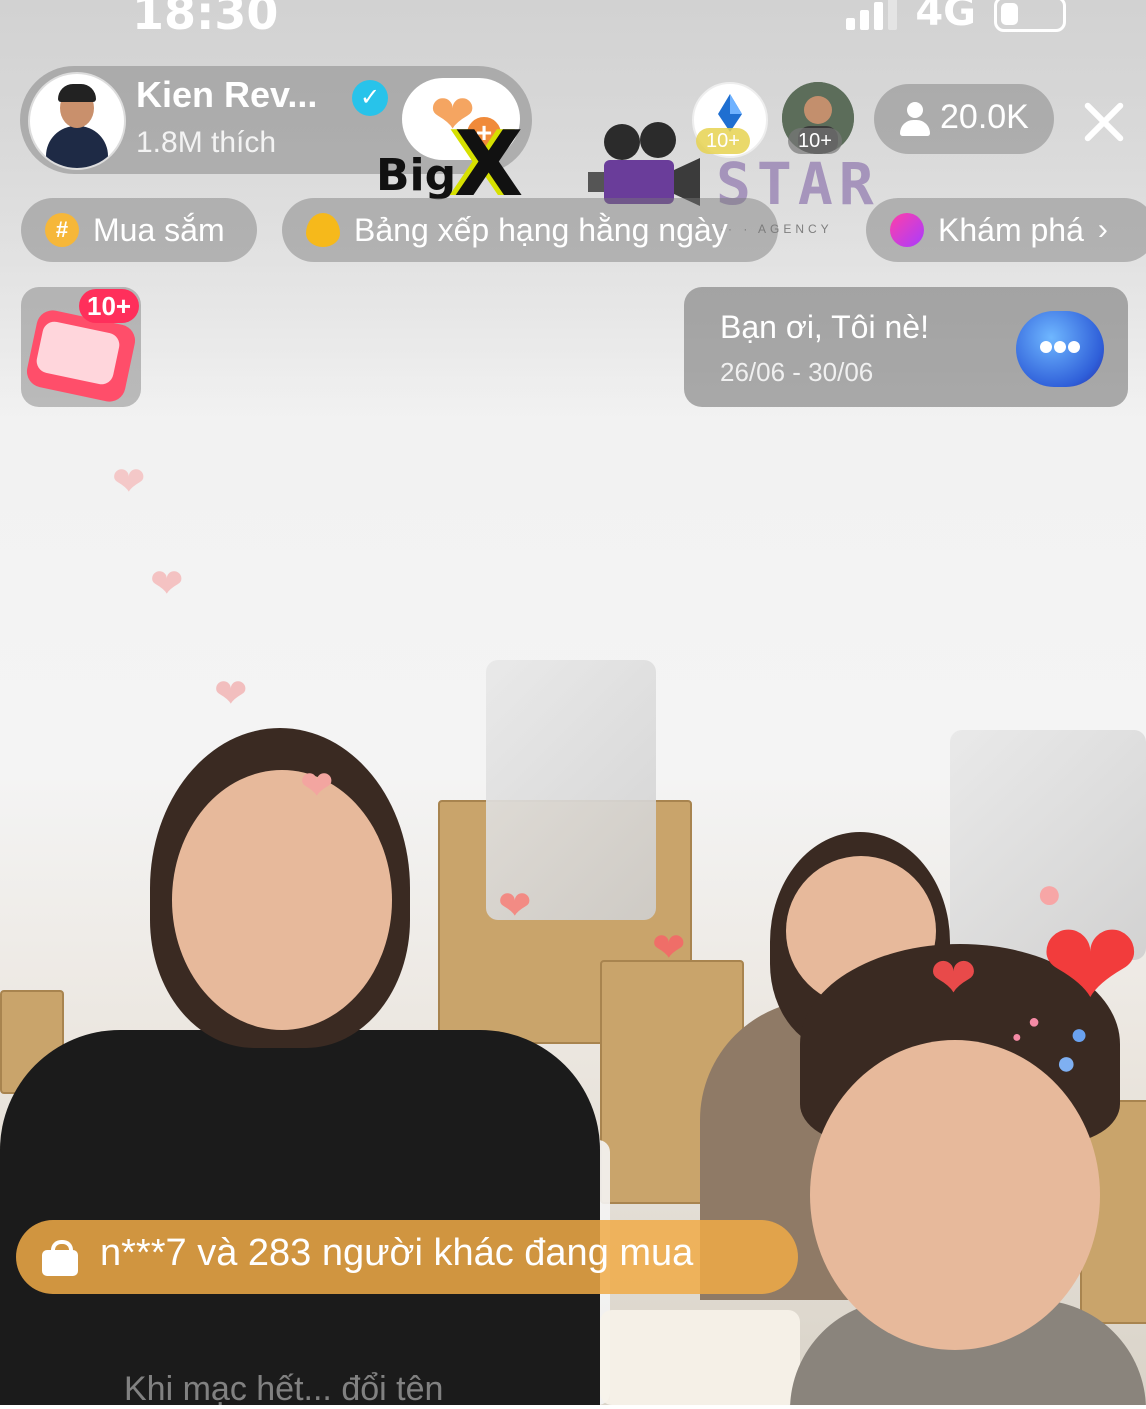 This screenshot has width=1146, height=1409. I want to click on chevron-right-icon: ›, so click(1102, 229).